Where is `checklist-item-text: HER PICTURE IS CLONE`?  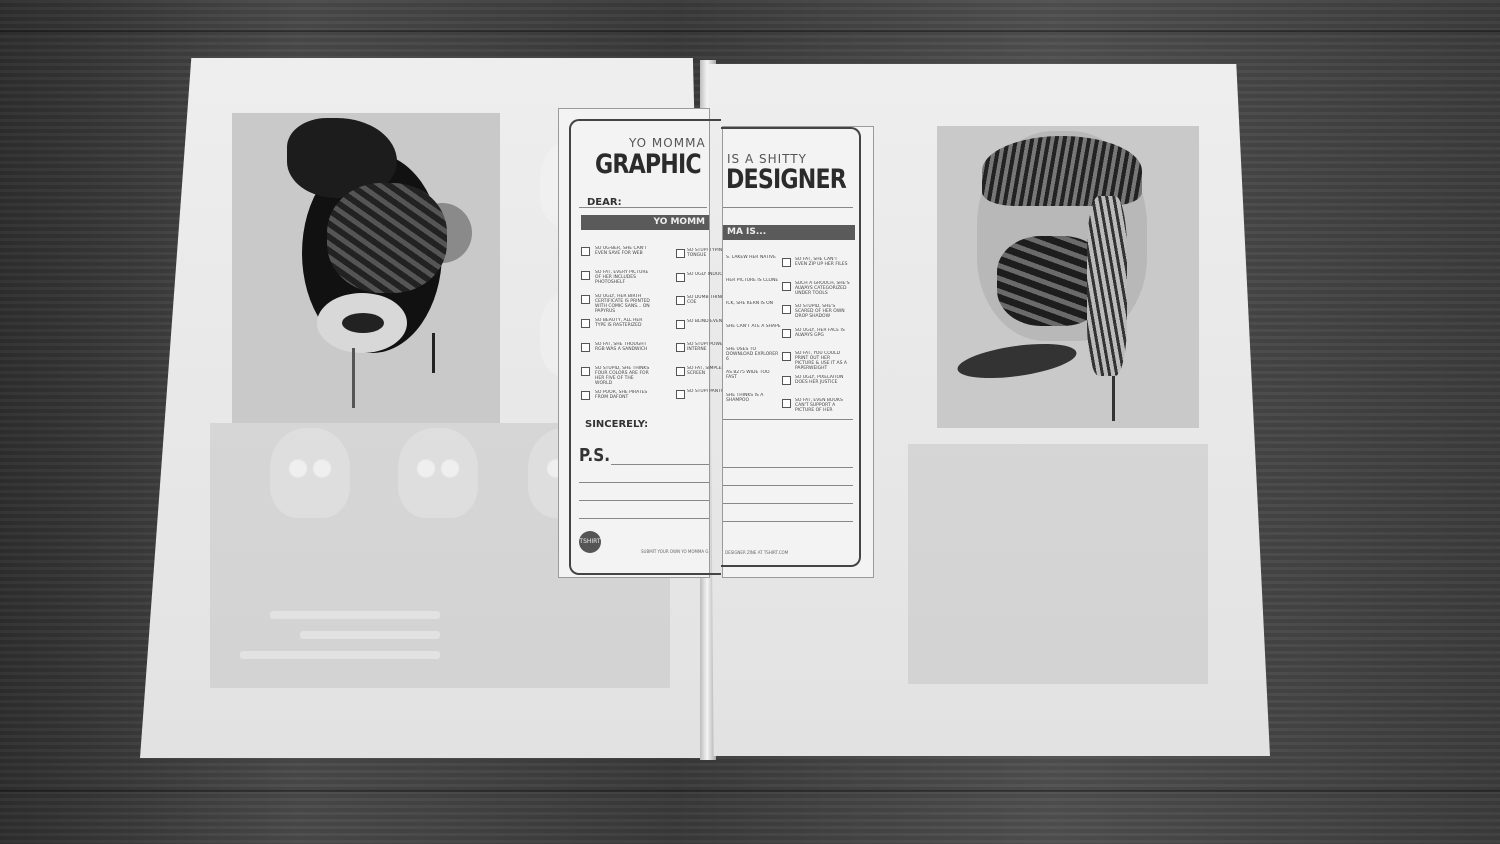 checklist-item-text: HER PICTURE IS CLONE is located at coordinates (752, 280).